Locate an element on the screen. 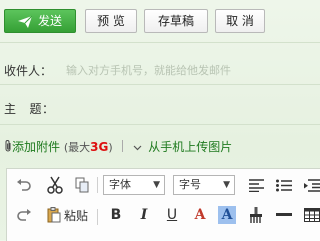 The height and width of the screenshot is (241, 320). italic-button: I is located at coordinates (144, 215).